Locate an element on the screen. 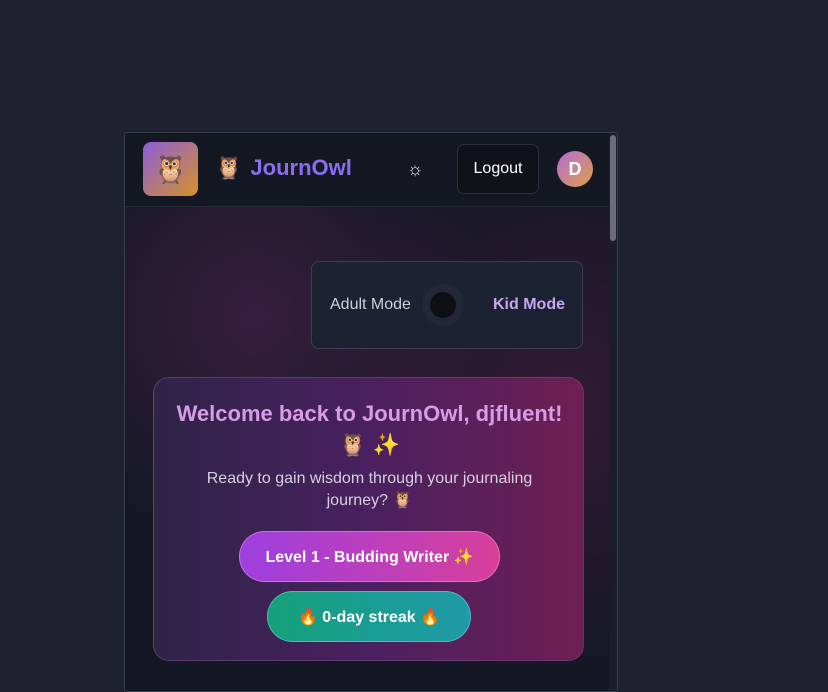 This screenshot has height=692, width=828. owl-icon: 🦉 is located at coordinates (229, 167).